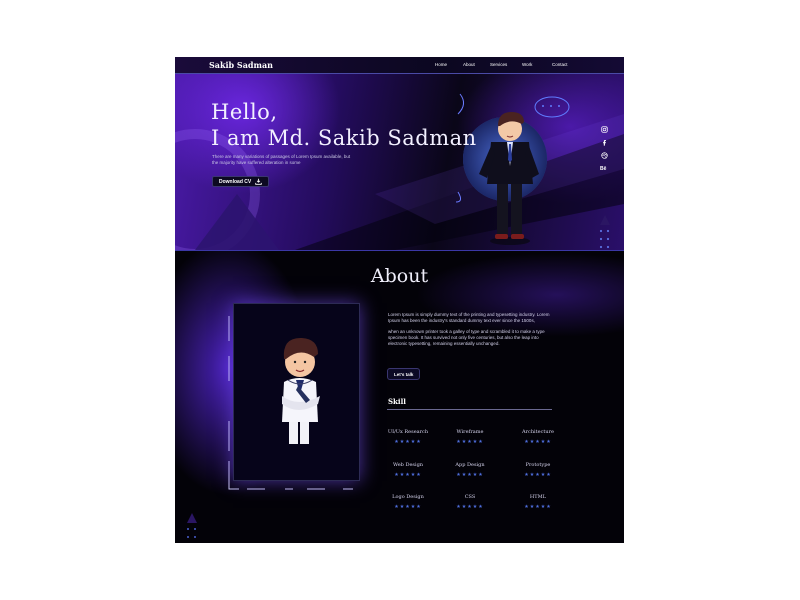  What do you see at coordinates (470, 437) in the screenshot?
I see `skill-item-wireframe: Wireframe ★★★★★` at bounding box center [470, 437].